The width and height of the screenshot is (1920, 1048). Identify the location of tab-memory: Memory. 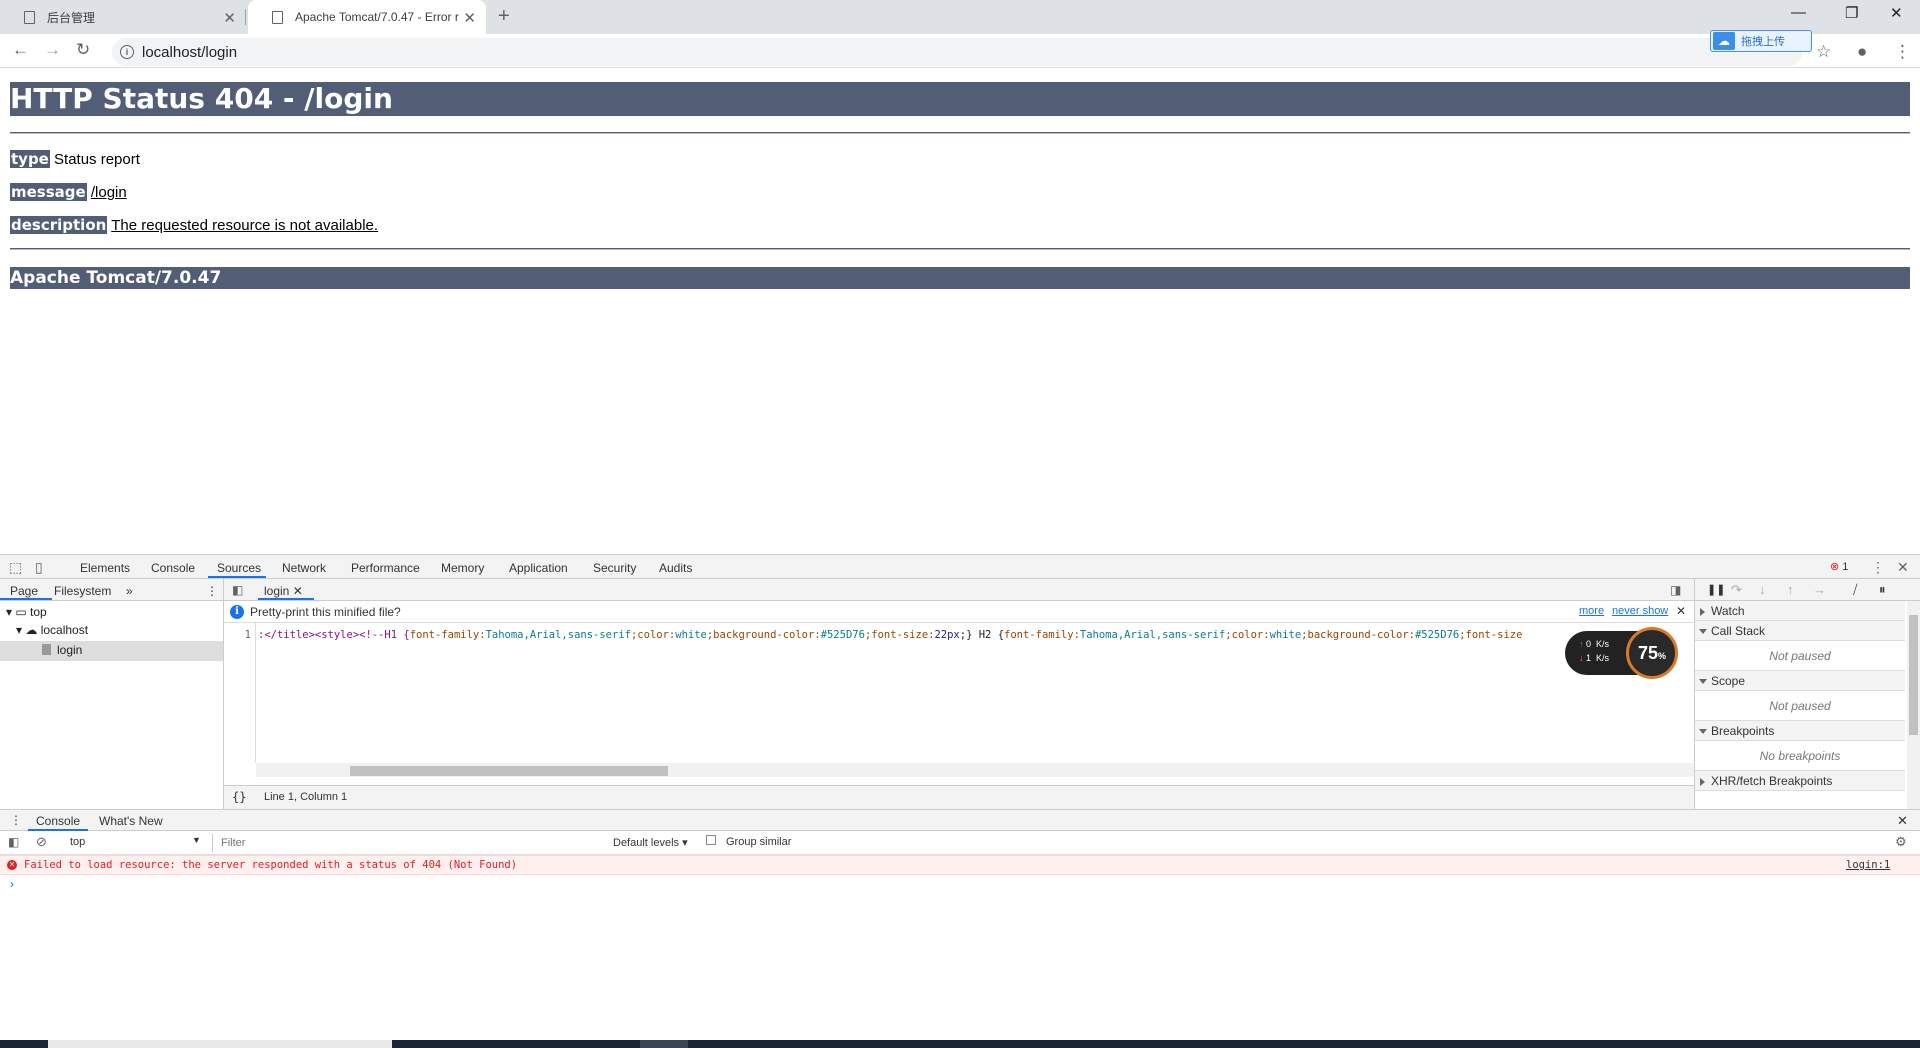
(462, 568).